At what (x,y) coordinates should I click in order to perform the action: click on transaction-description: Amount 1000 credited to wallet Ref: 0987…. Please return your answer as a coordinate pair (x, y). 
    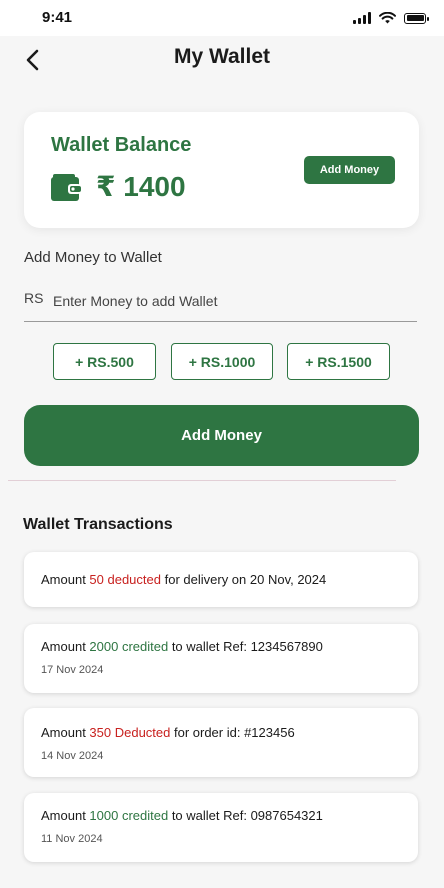
    Looking at the image, I should click on (182, 815).